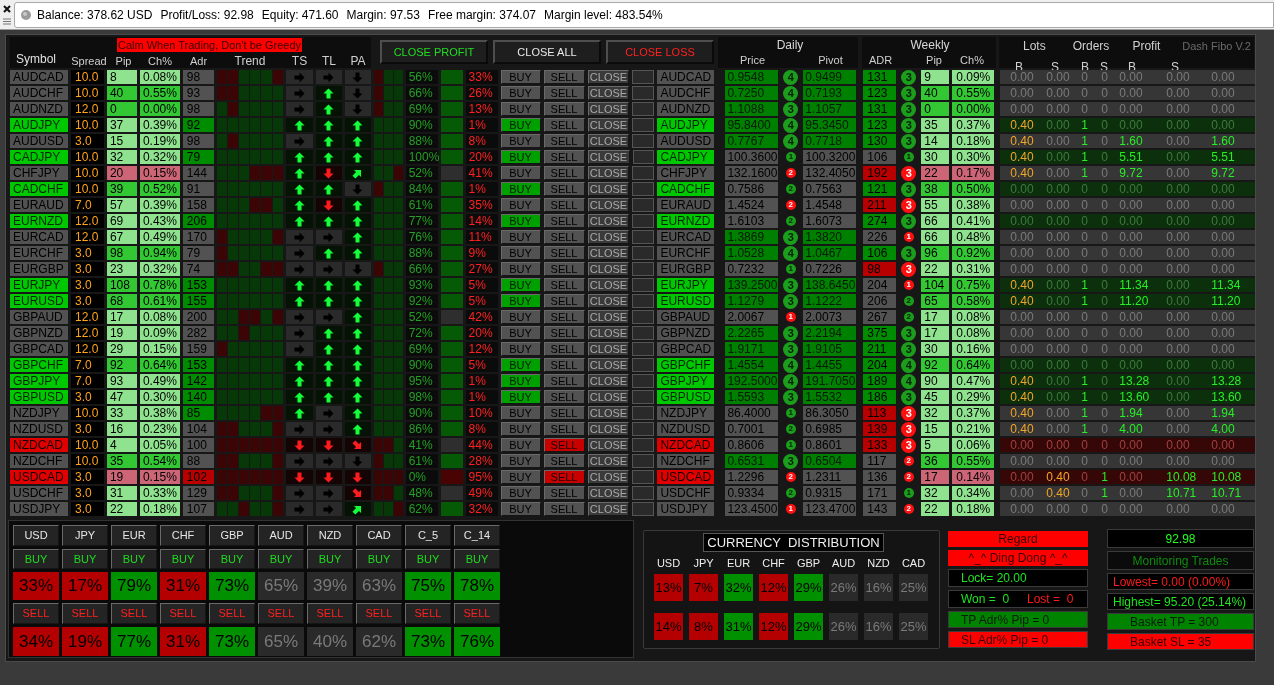 The width and height of the screenshot is (1274, 685). I want to click on currency-button: NZD, so click(330, 535).